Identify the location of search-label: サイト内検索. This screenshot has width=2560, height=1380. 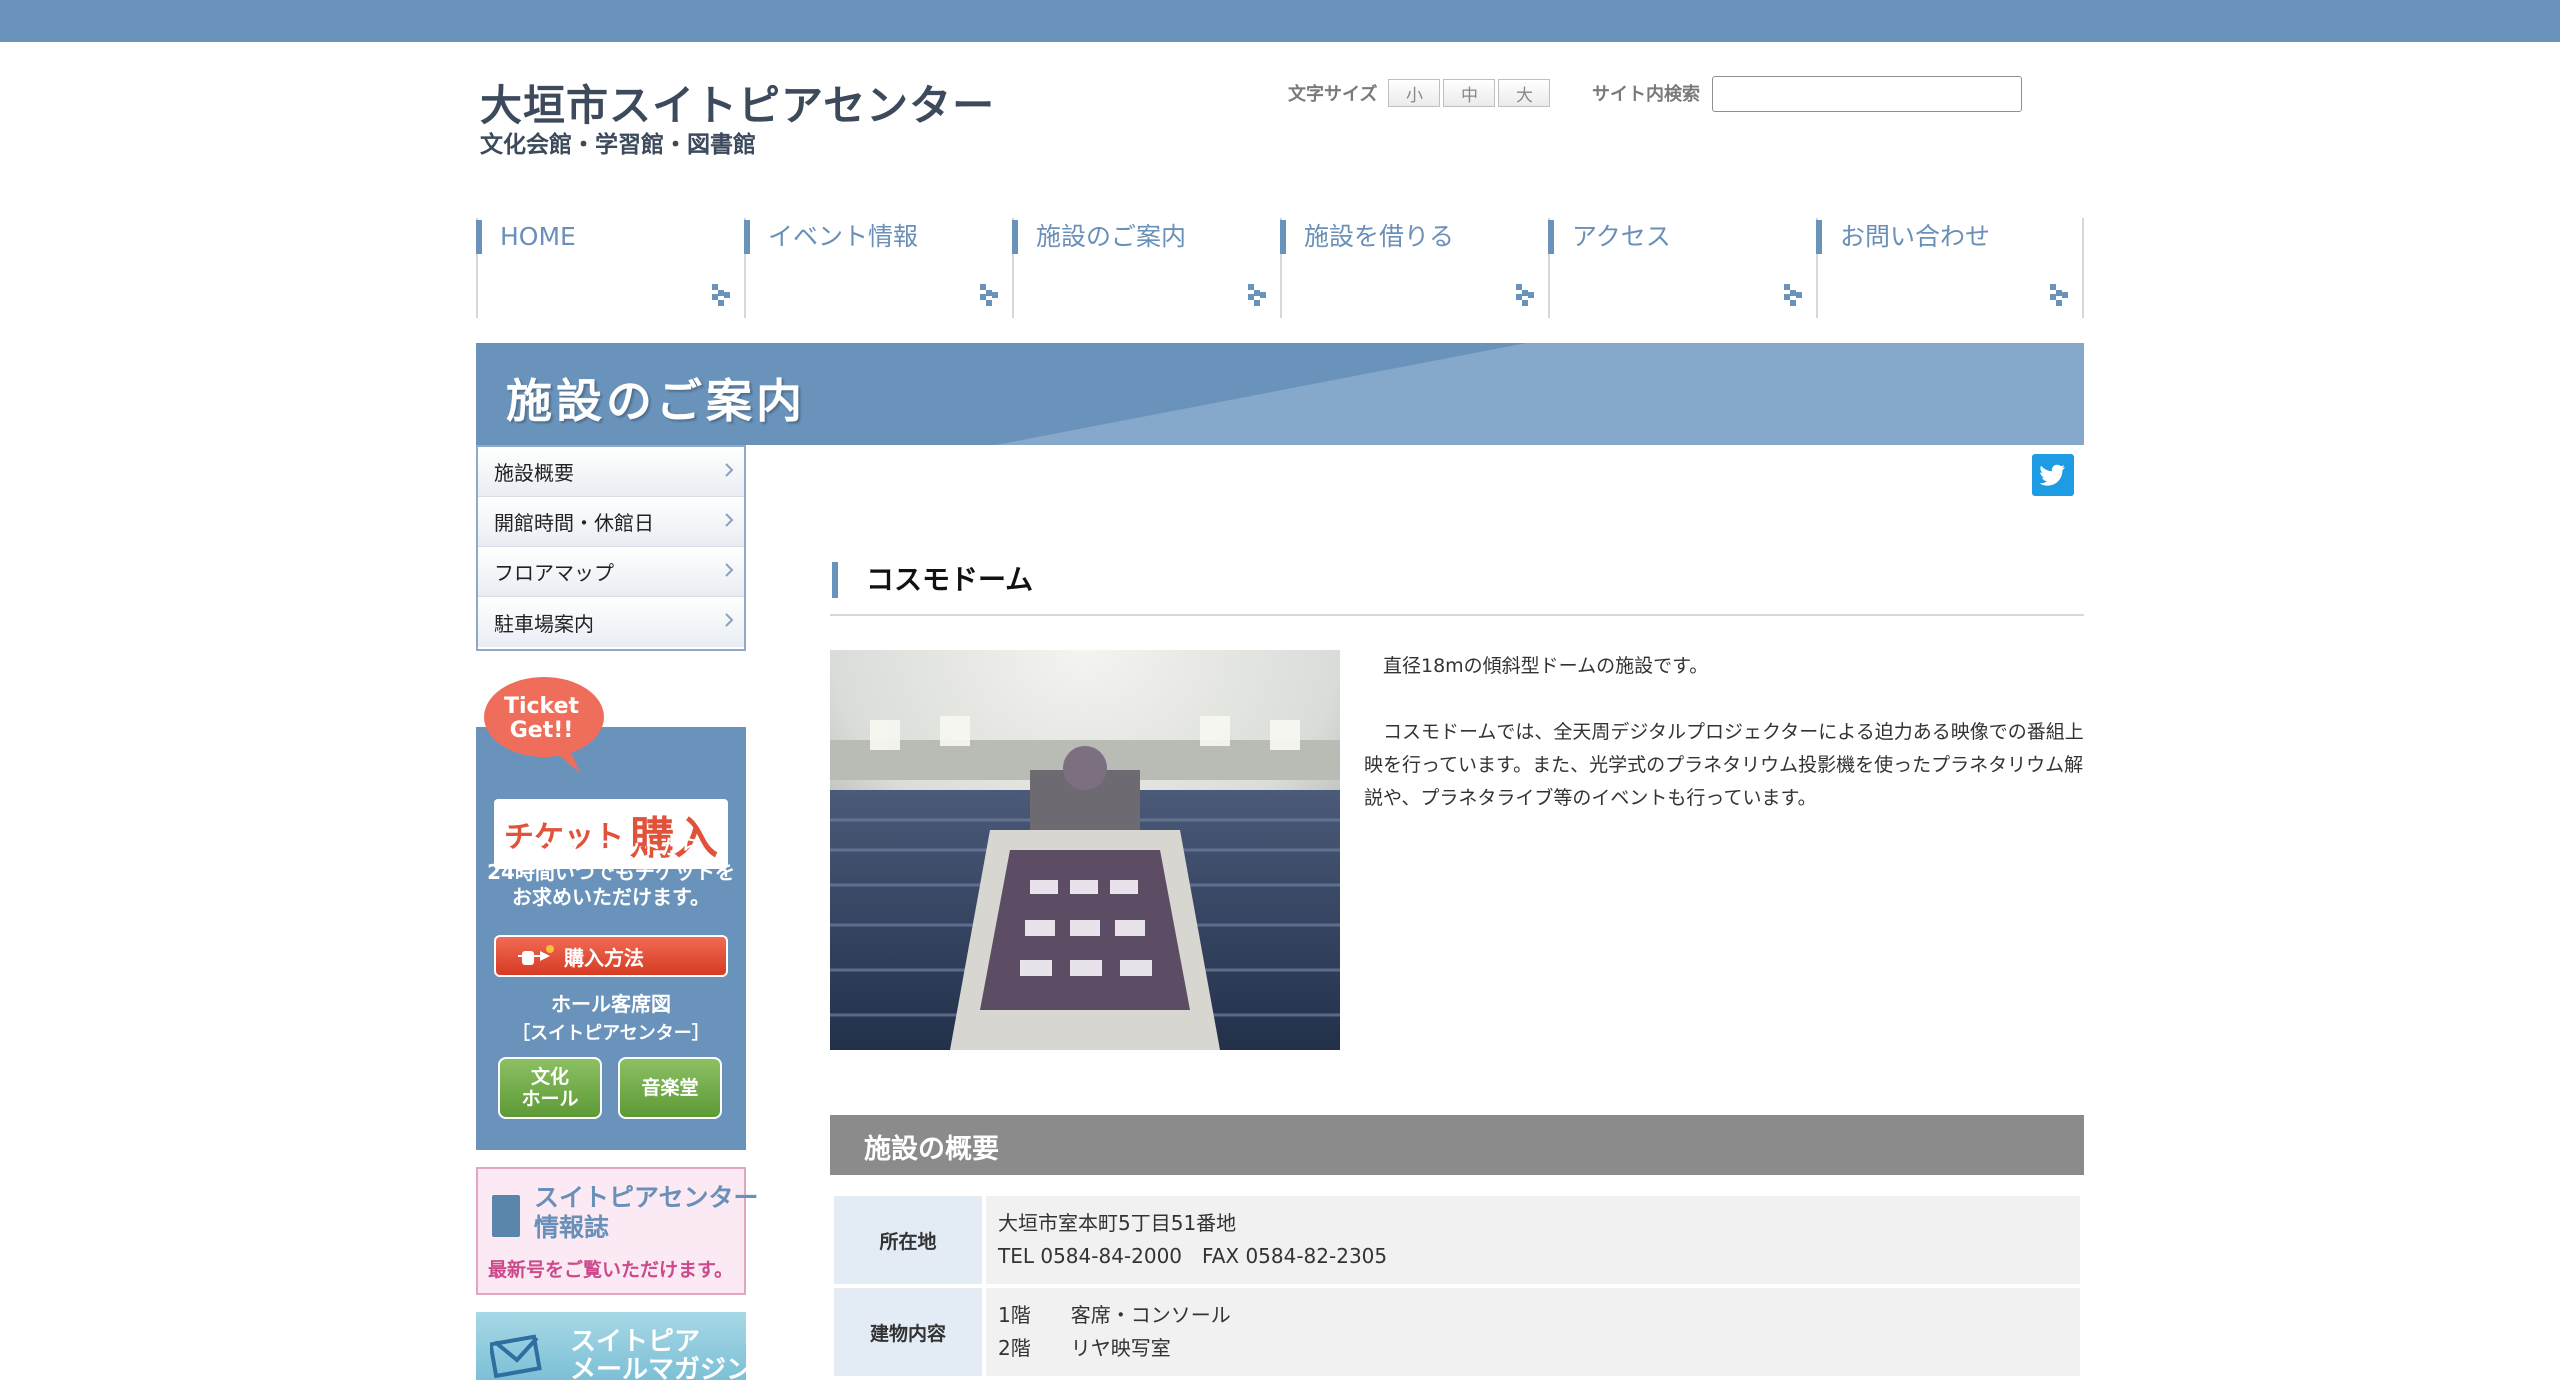
(1646, 94).